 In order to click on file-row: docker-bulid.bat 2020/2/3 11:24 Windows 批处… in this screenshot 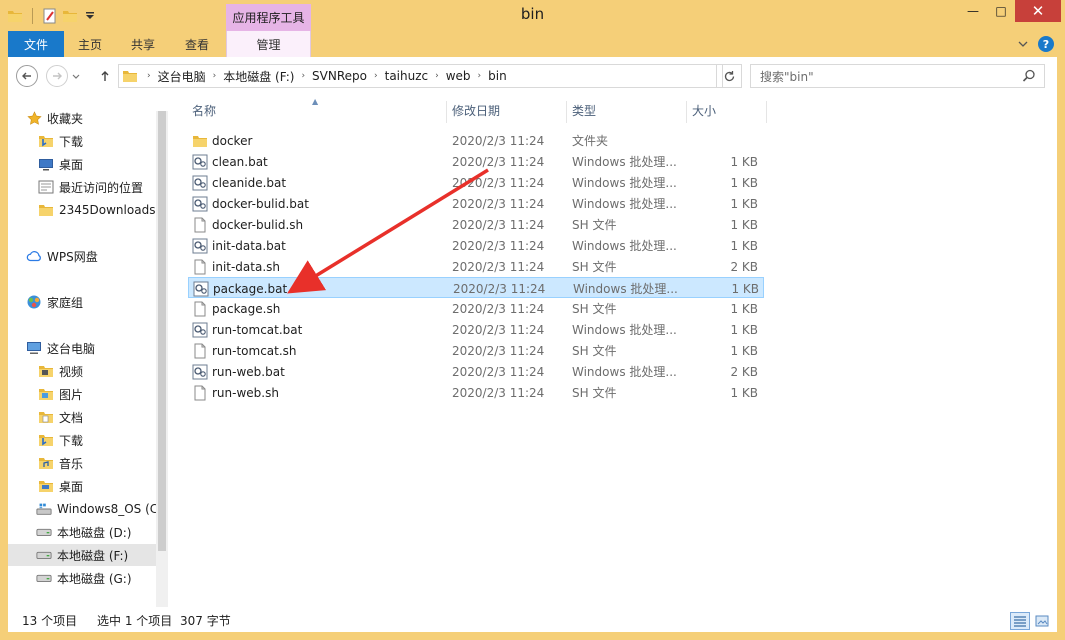, I will do `click(476, 203)`.